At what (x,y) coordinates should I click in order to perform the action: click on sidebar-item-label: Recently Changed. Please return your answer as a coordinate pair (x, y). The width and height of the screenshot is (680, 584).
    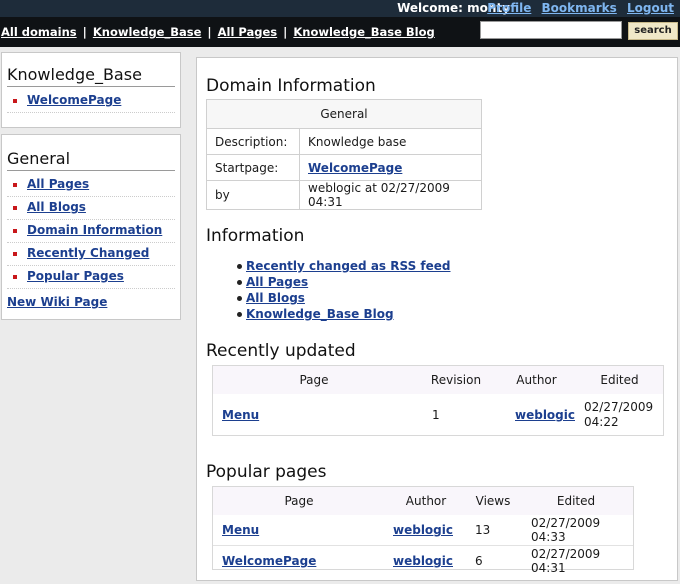
    Looking at the image, I should click on (88, 253).